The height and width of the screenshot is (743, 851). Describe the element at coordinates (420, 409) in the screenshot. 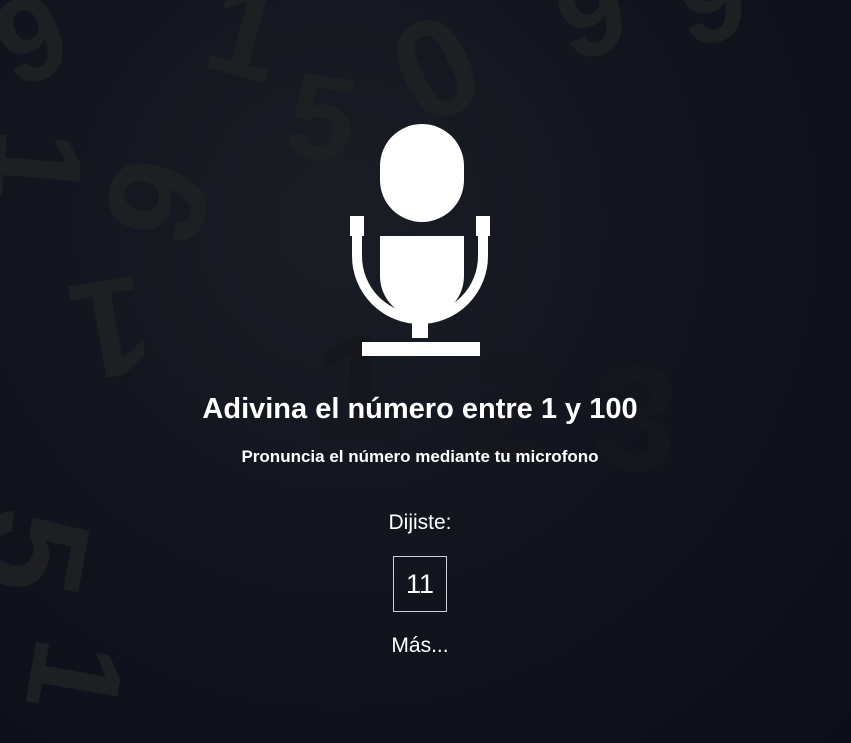

I see `game-title: Adivina el número entre 1 y 100` at that location.